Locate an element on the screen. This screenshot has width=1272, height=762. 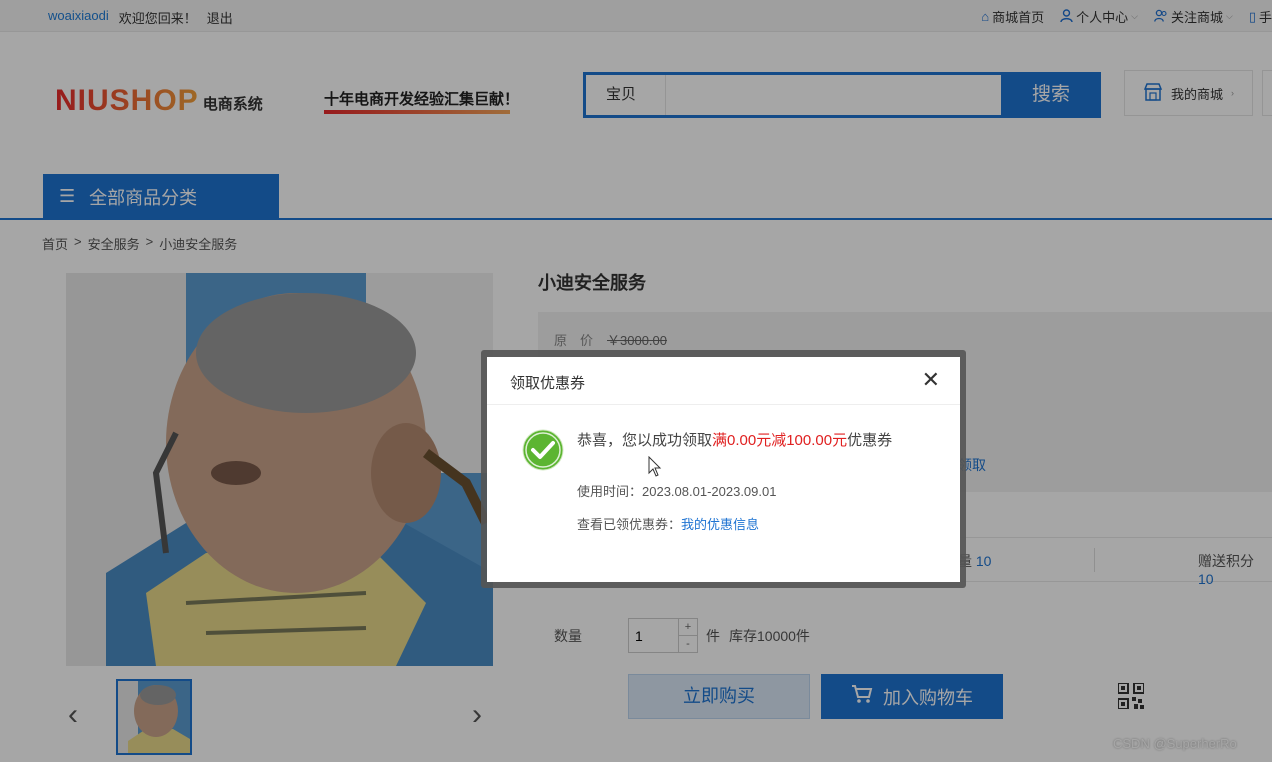
my-coupons-link: 我的优惠信息 is located at coordinates (720, 524).